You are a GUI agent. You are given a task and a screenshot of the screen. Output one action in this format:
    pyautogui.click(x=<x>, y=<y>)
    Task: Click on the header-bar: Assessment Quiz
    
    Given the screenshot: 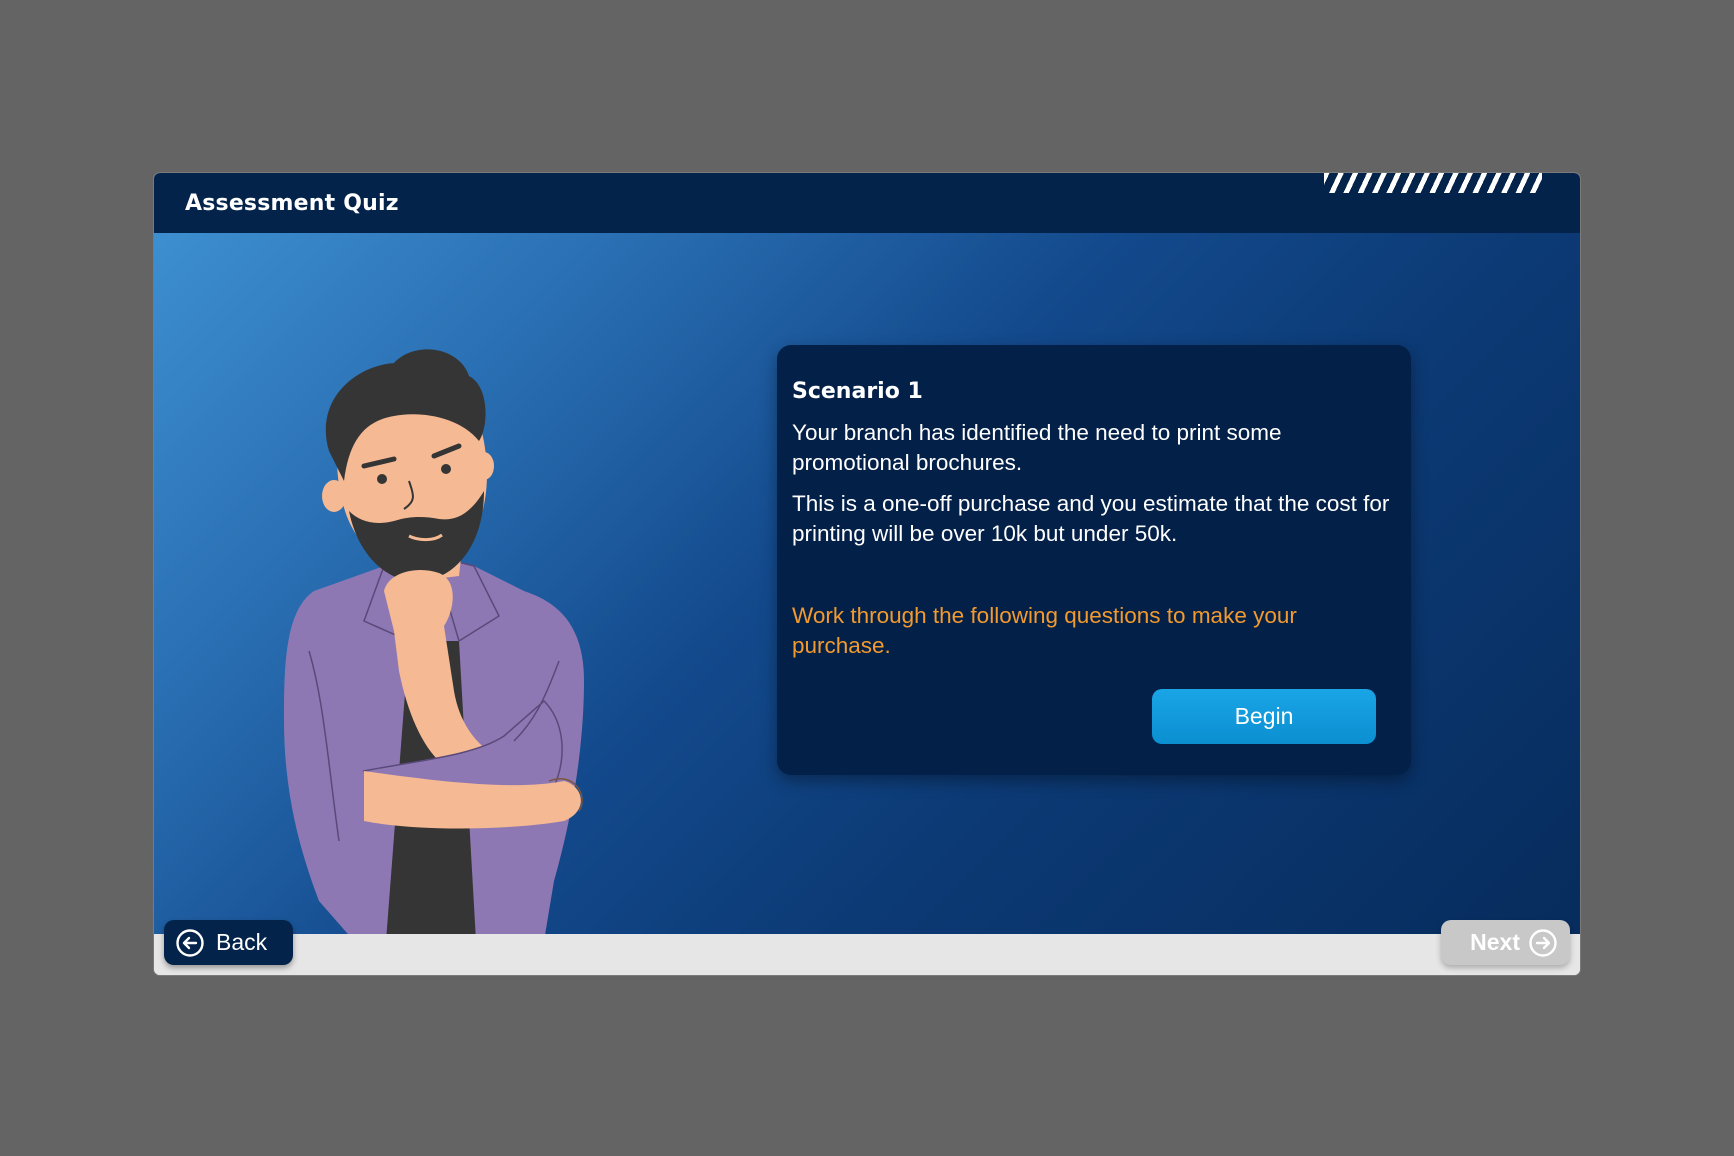 What is the action you would take?
    pyautogui.click(x=867, y=203)
    